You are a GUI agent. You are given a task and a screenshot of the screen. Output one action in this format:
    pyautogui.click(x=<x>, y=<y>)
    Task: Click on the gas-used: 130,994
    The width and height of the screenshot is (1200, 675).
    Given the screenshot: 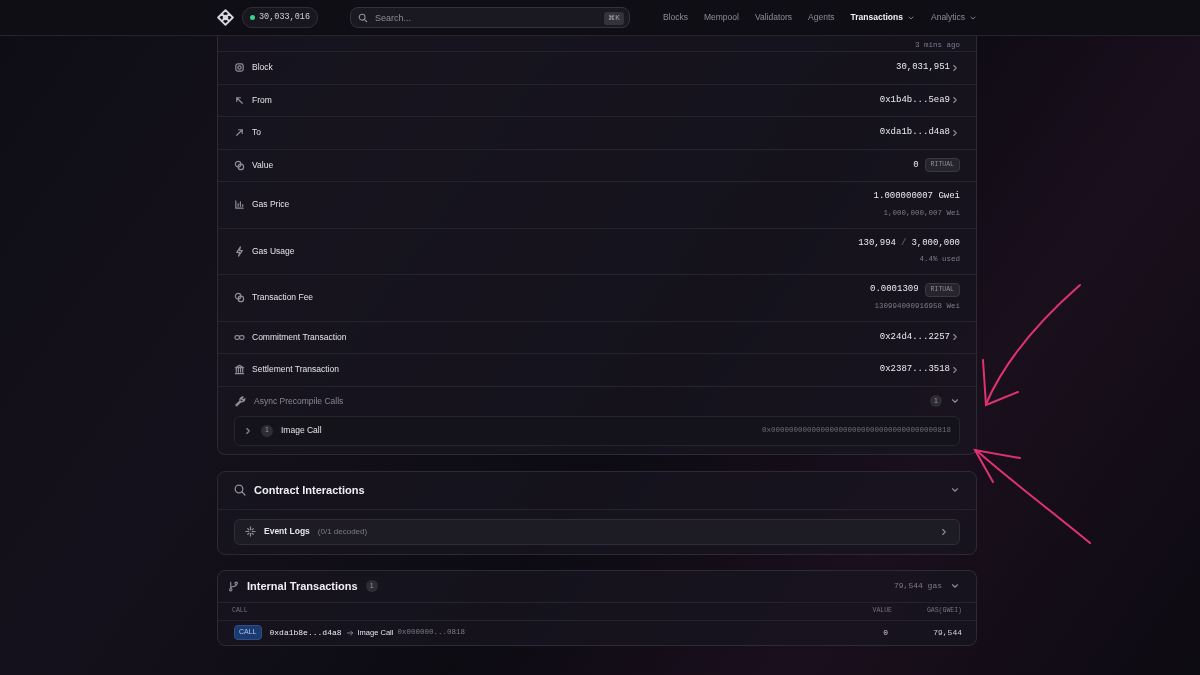 What is the action you would take?
    pyautogui.click(x=877, y=243)
    